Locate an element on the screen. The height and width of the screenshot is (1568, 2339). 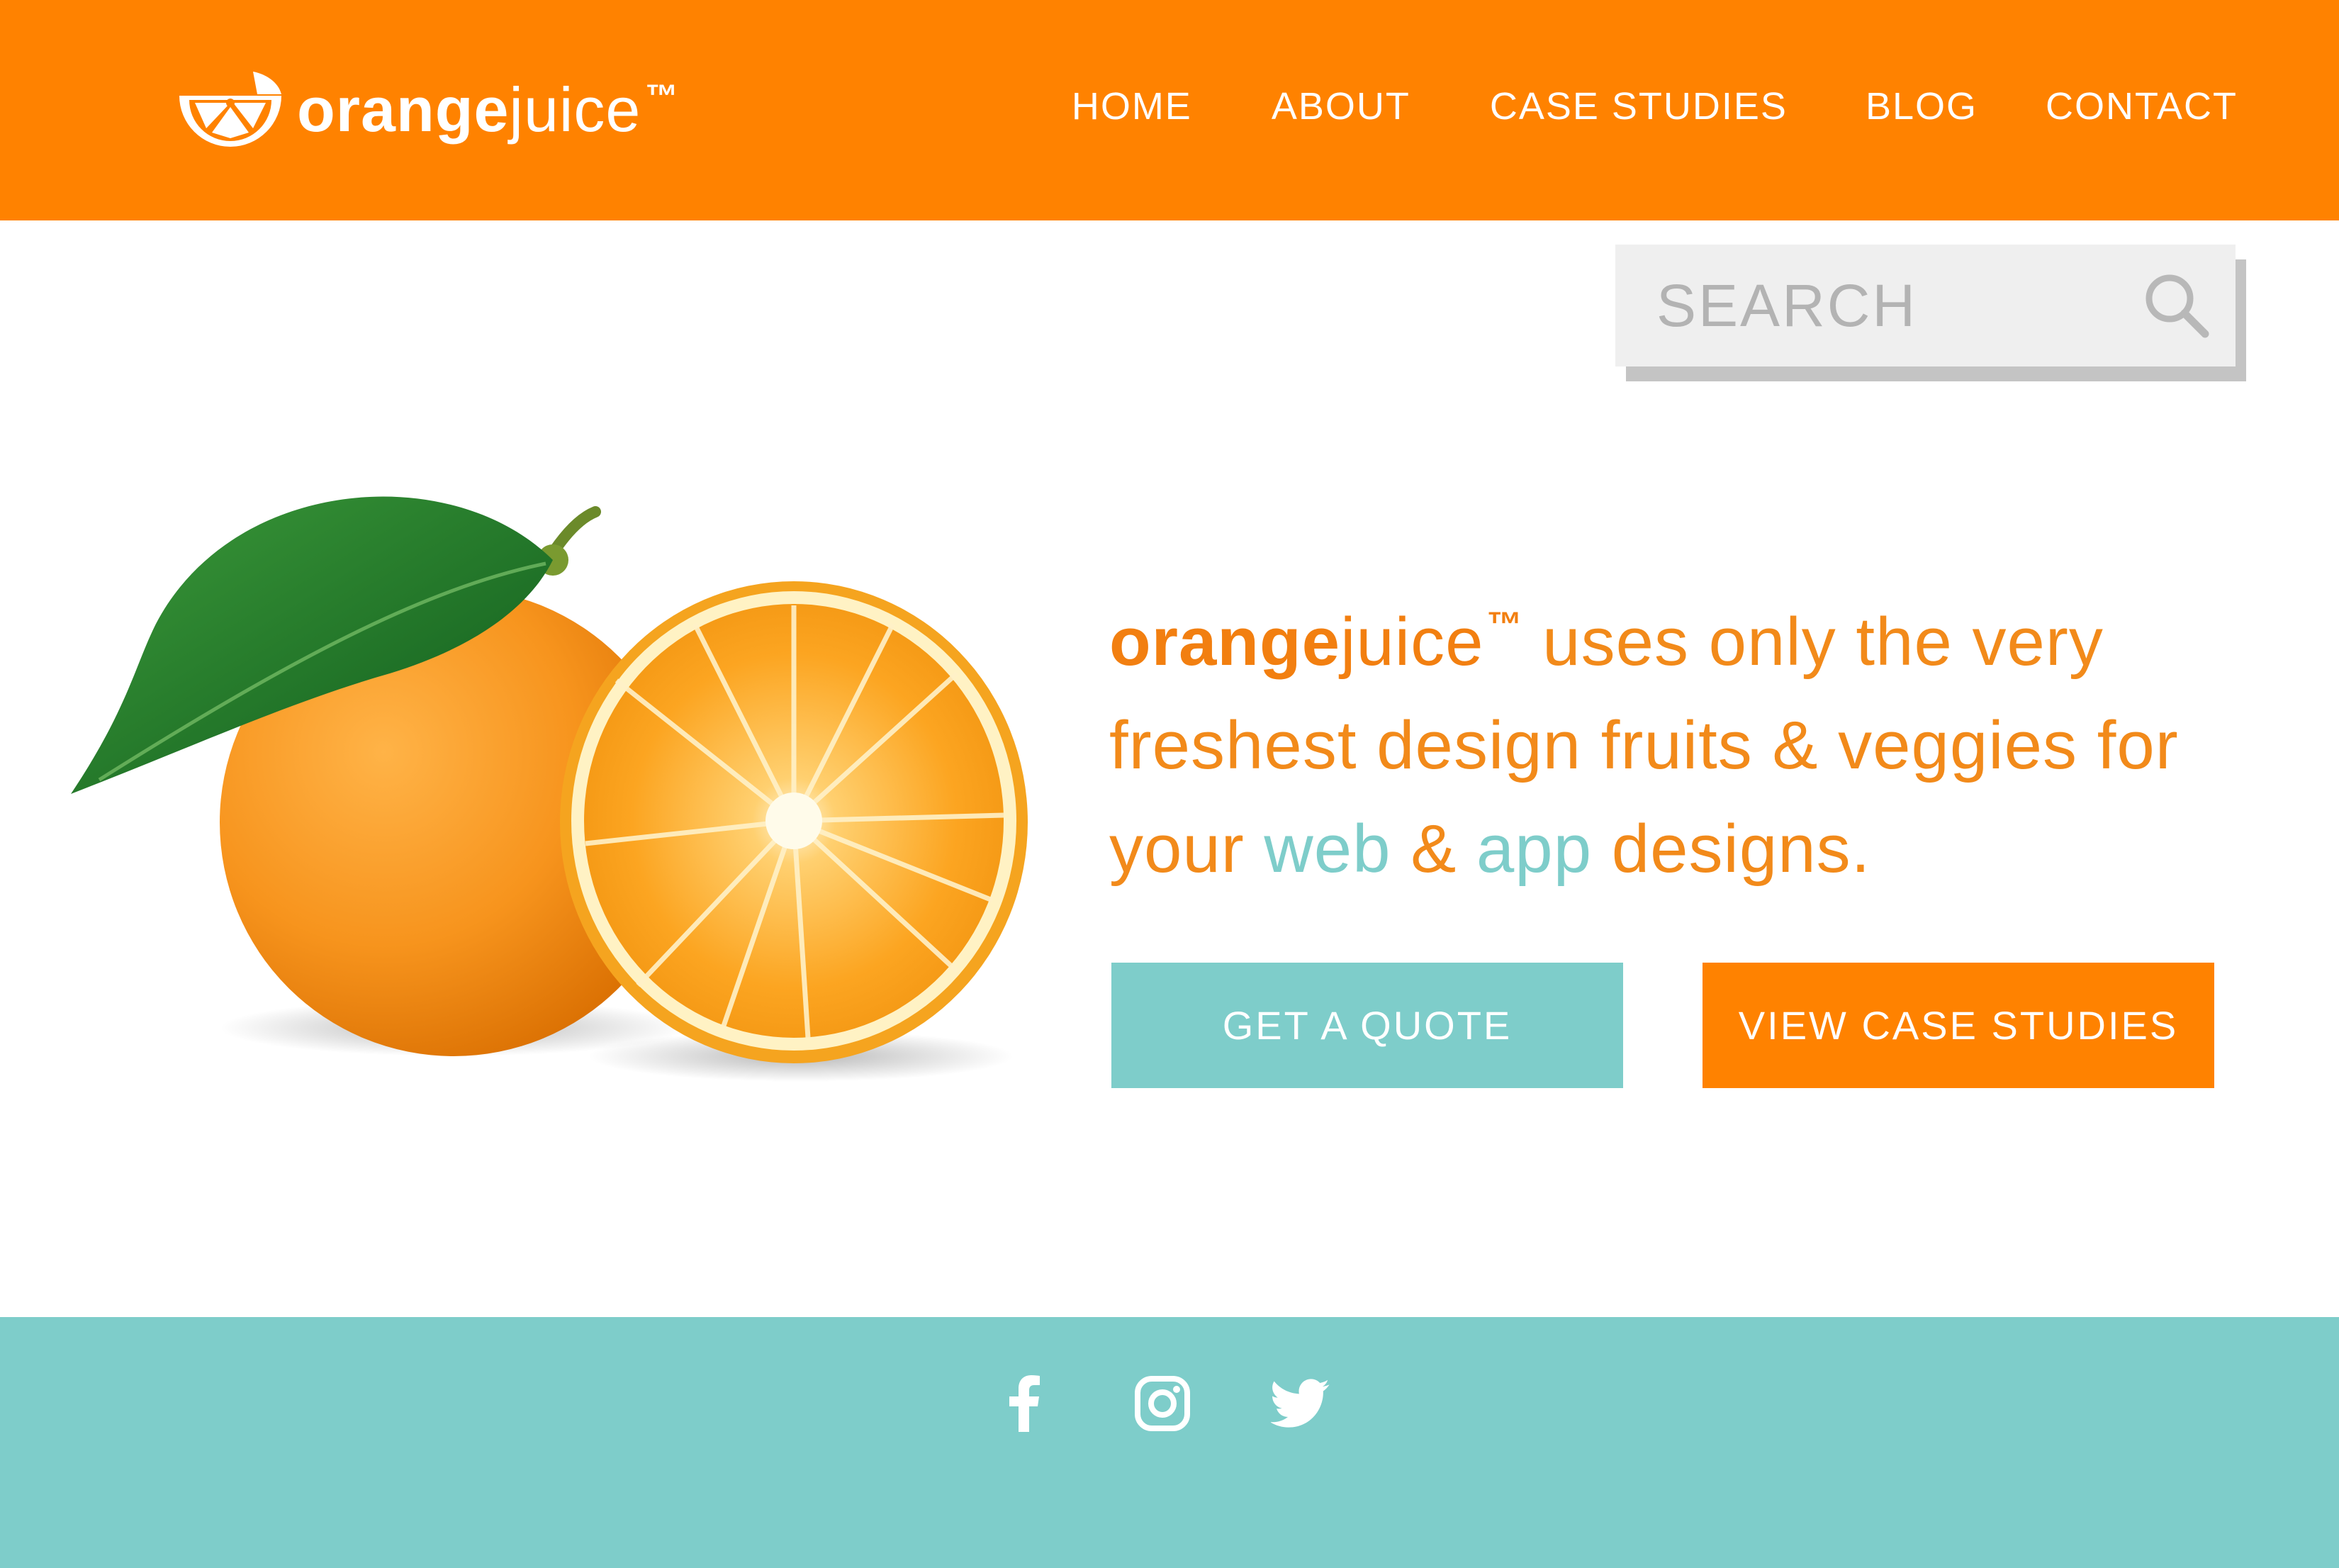
headline-accent-app: app is located at coordinates (1534, 849).